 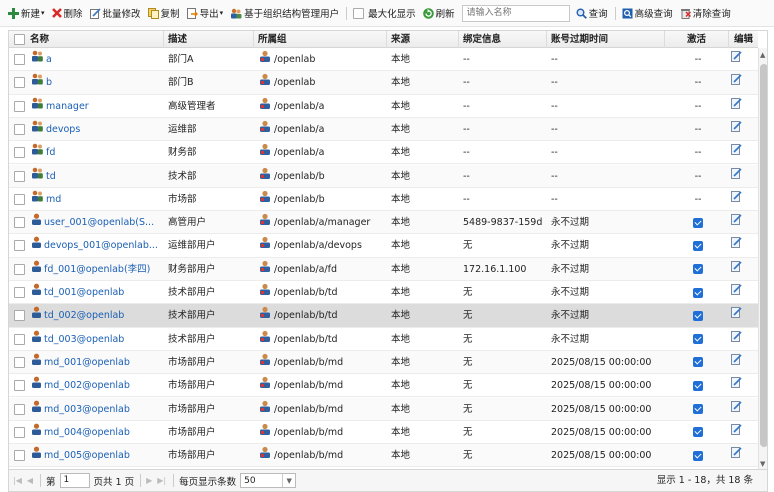 What do you see at coordinates (383, 176) in the screenshot?
I see `table-row: td 技术部/openlab/b 本地 -- -- --` at bounding box center [383, 176].